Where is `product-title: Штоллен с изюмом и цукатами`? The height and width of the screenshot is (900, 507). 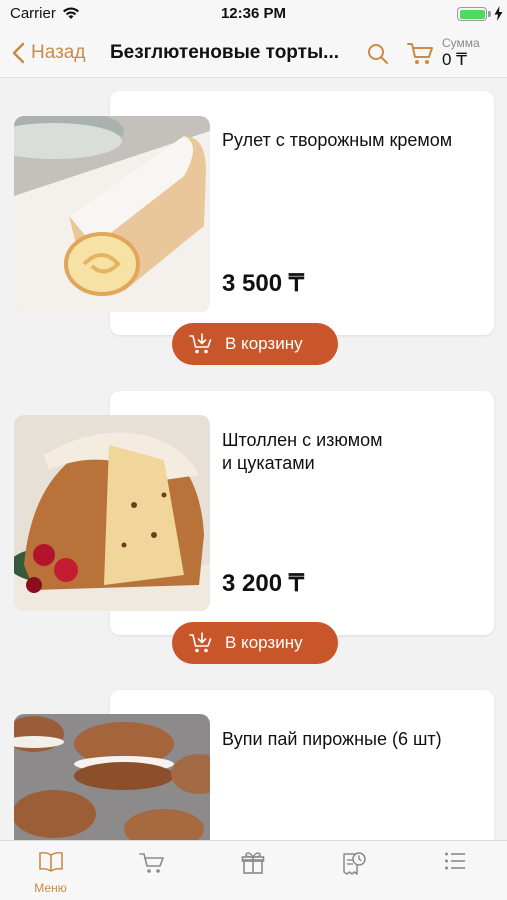 product-title: Штоллен с изюмом и цукатами is located at coordinates (302, 451).